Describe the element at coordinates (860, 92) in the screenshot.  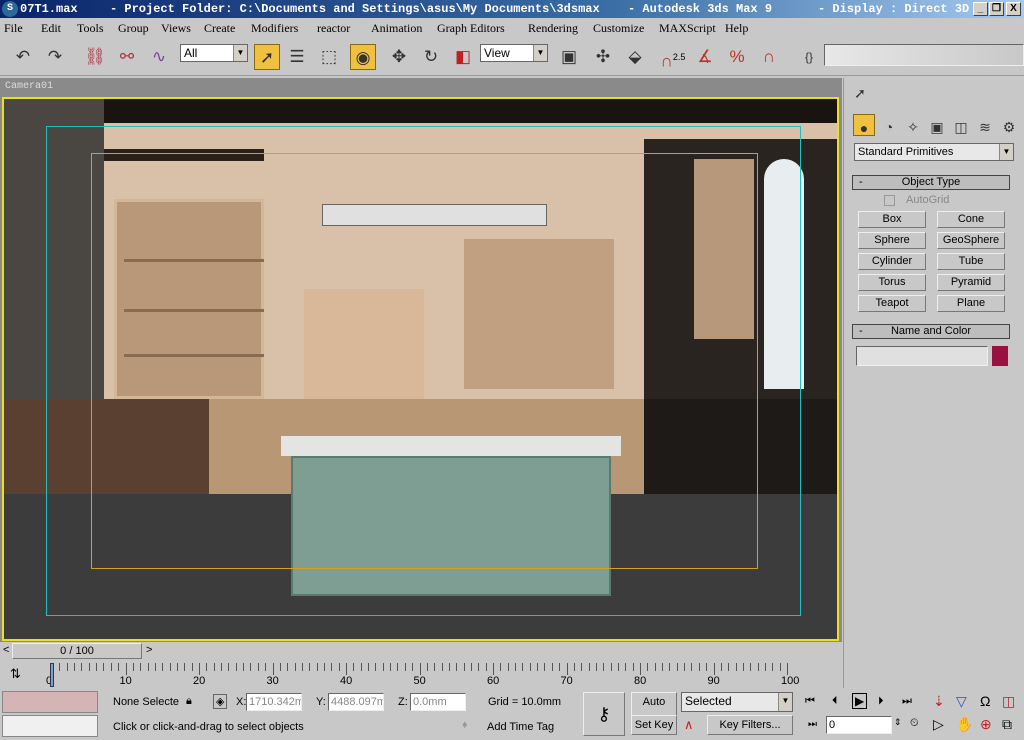
I see `create-tab-icon: ➚` at that location.